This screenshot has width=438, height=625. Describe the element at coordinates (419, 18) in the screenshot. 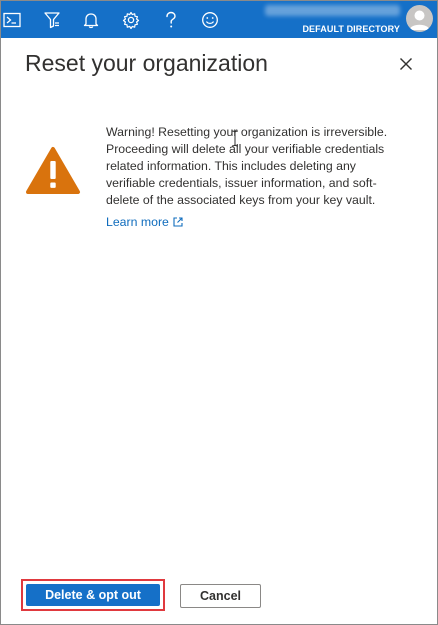

I see `avatar` at that location.